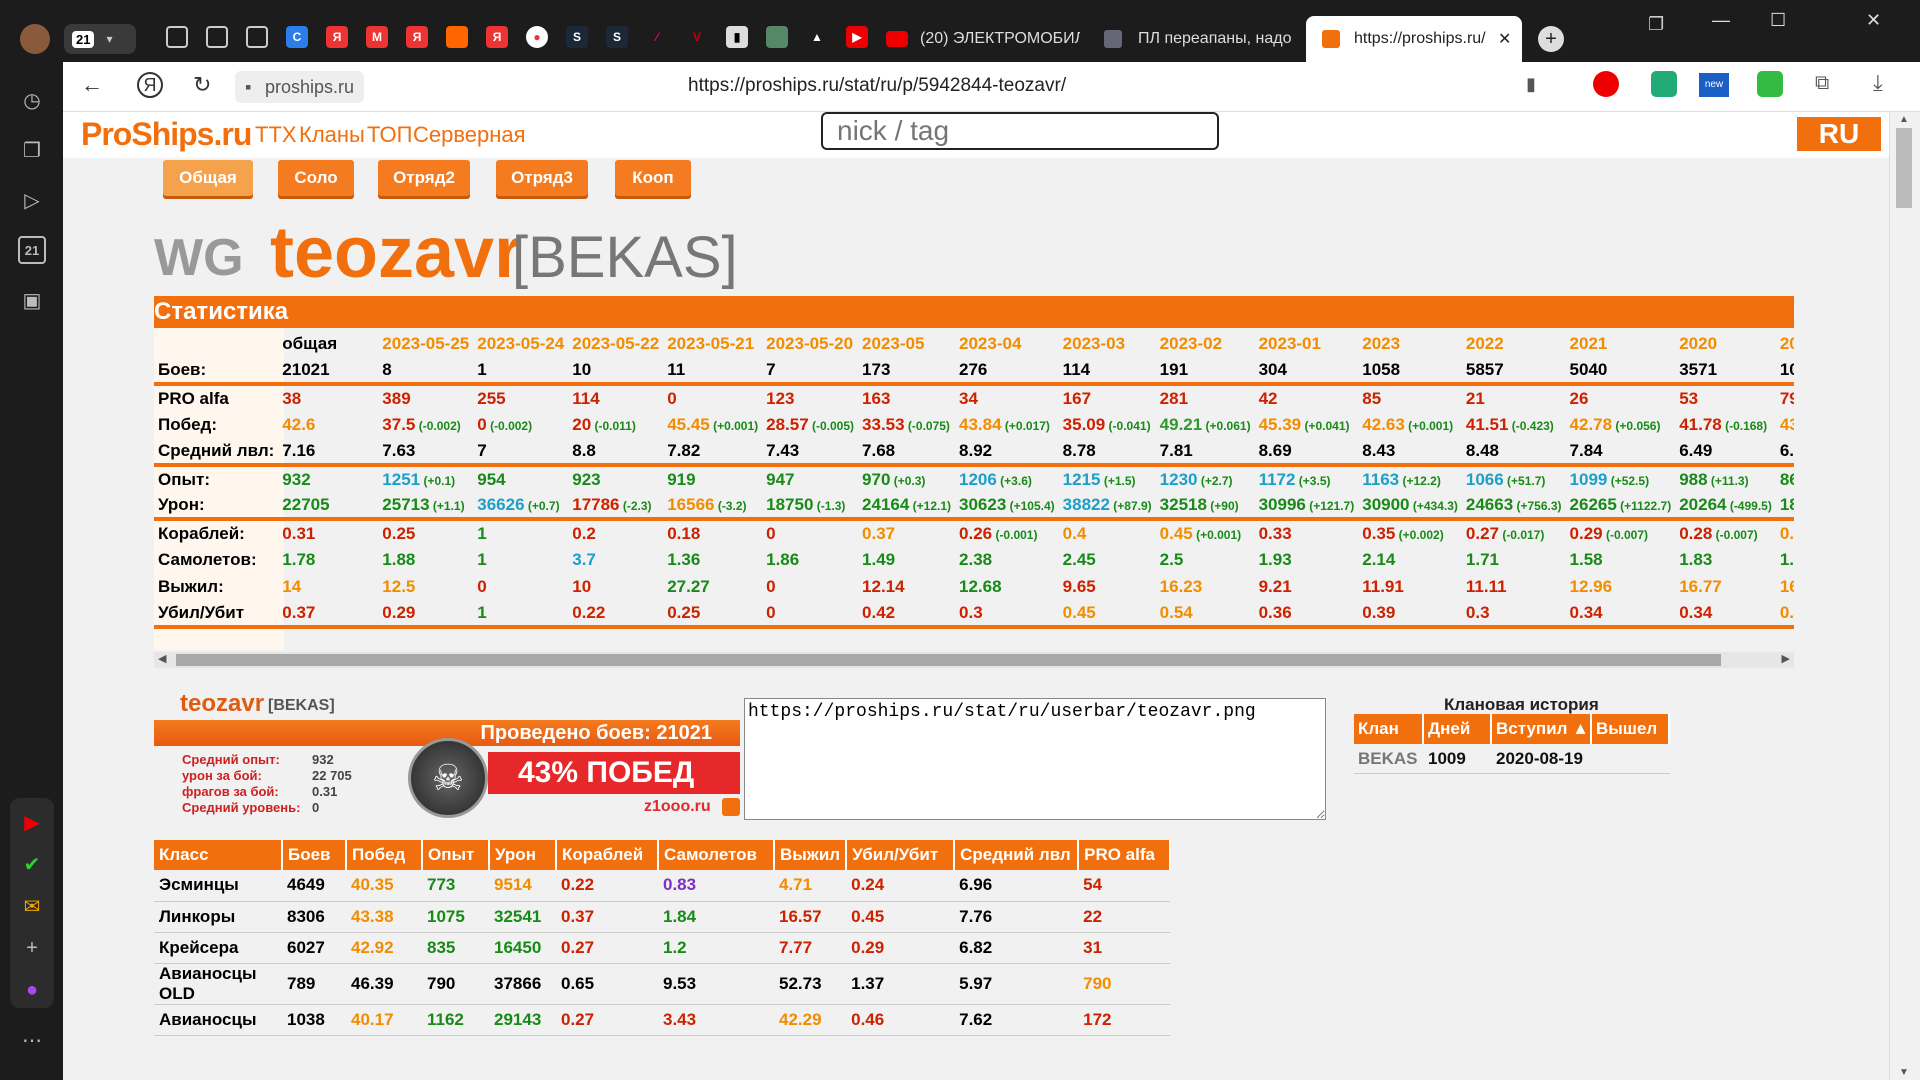 This screenshot has width=1920, height=1080. Describe the element at coordinates (1537, 505) in the screenshot. I see `stats-delta: (+756.3)` at that location.